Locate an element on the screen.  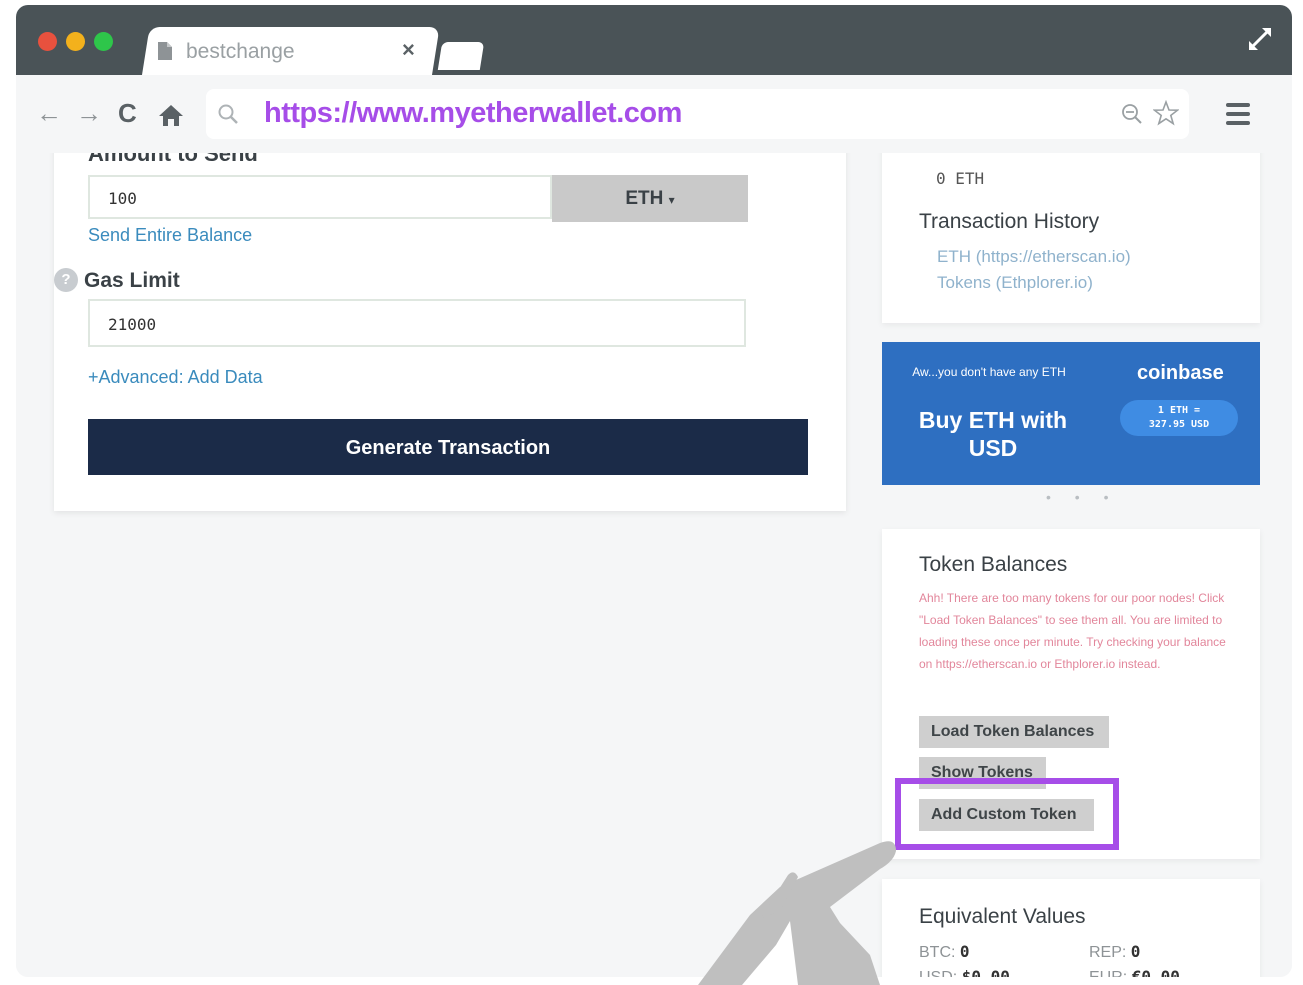
tab-close-icon: × is located at coordinates (408, 50).